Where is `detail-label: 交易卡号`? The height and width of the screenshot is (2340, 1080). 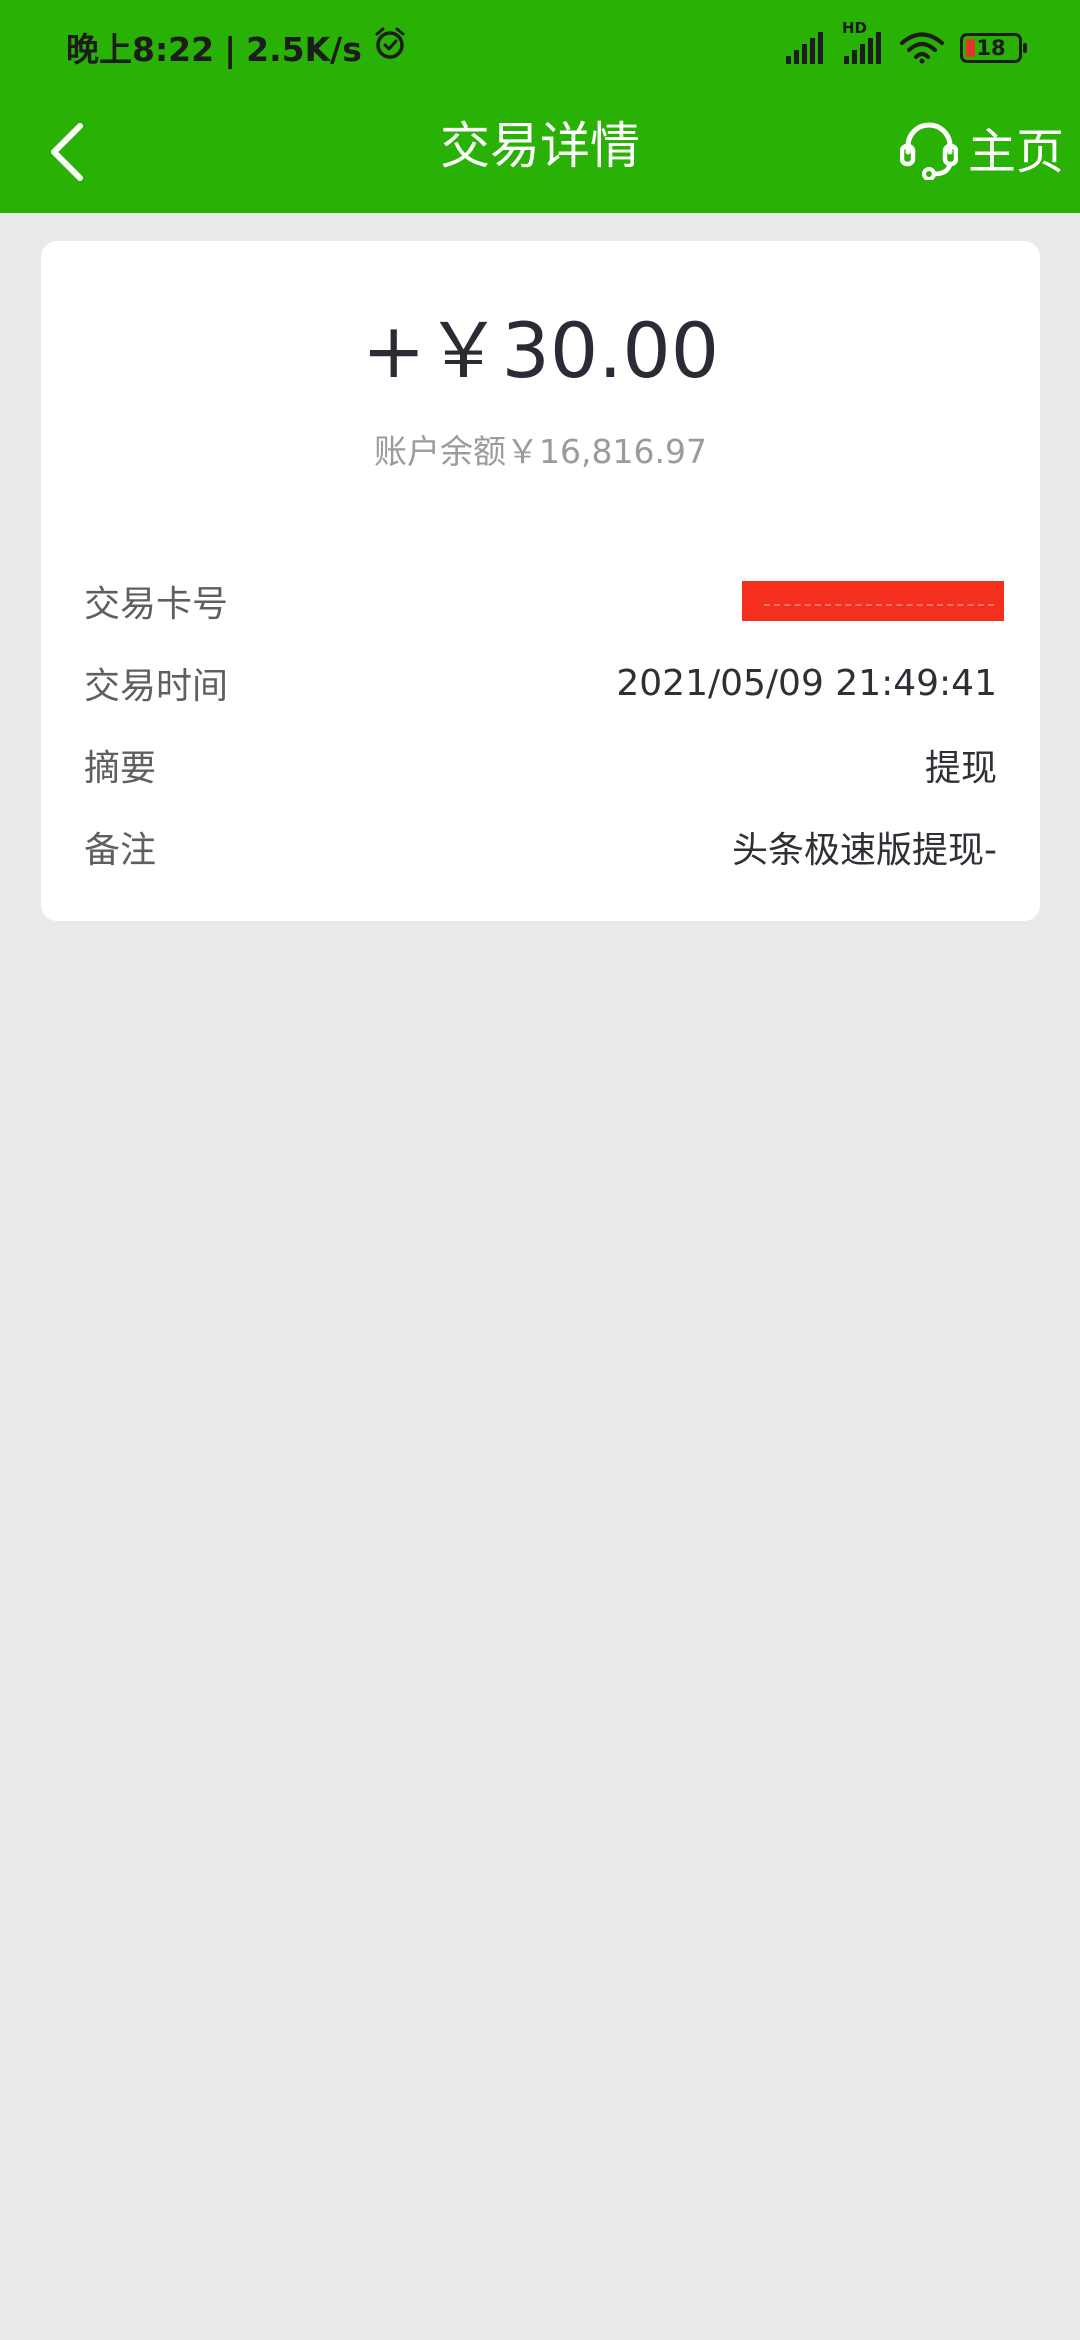
detail-label: 交易卡号 is located at coordinates (156, 604).